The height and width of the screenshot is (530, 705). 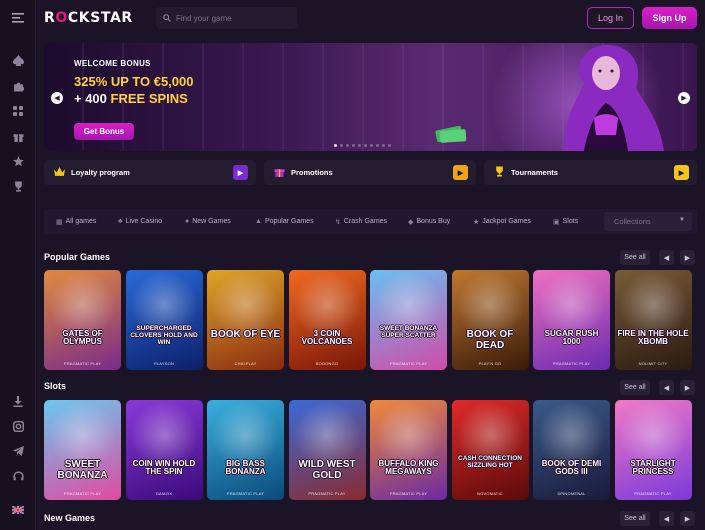 What do you see at coordinates (590, 172) in the screenshot?
I see `promo-tournaments: Tournaments ▶` at bounding box center [590, 172].